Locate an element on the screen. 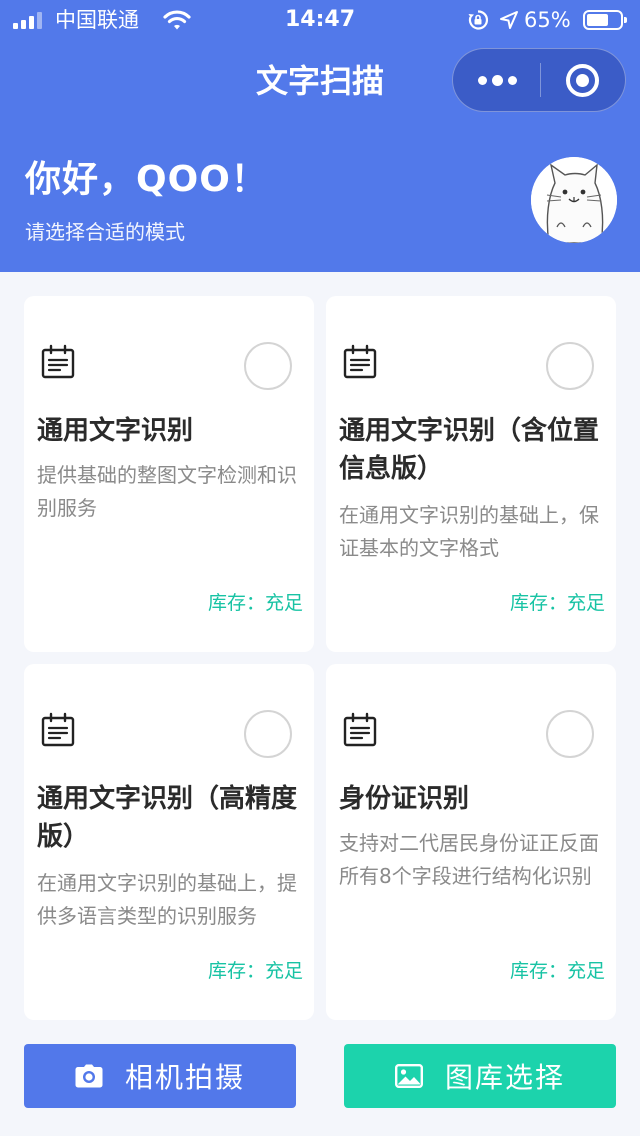 The height and width of the screenshot is (1136, 640). camera-icon is located at coordinates (89, 1076).